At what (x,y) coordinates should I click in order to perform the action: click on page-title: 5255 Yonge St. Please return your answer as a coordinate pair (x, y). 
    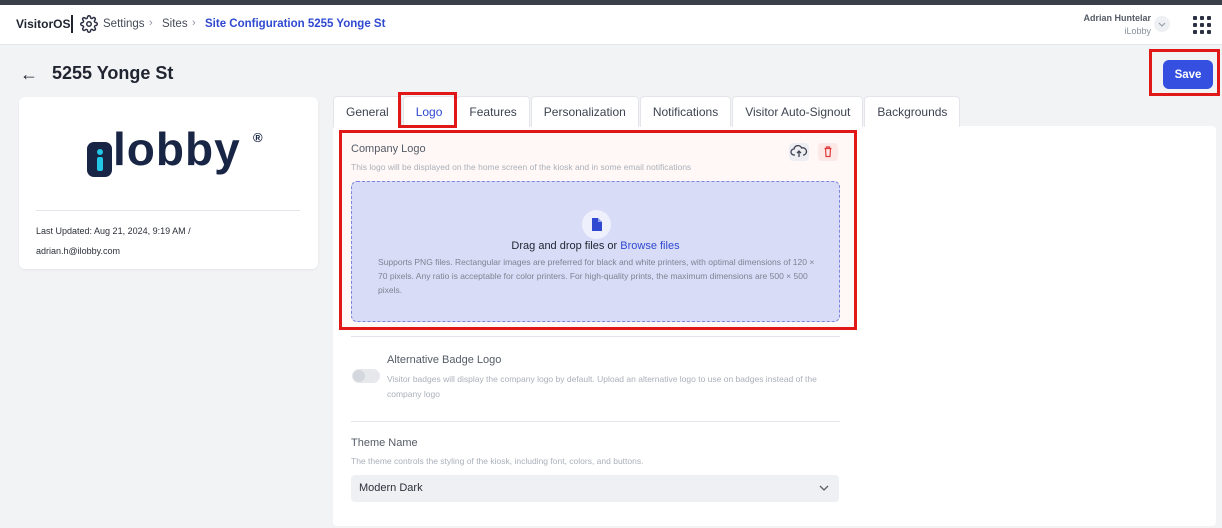
    Looking at the image, I should click on (113, 73).